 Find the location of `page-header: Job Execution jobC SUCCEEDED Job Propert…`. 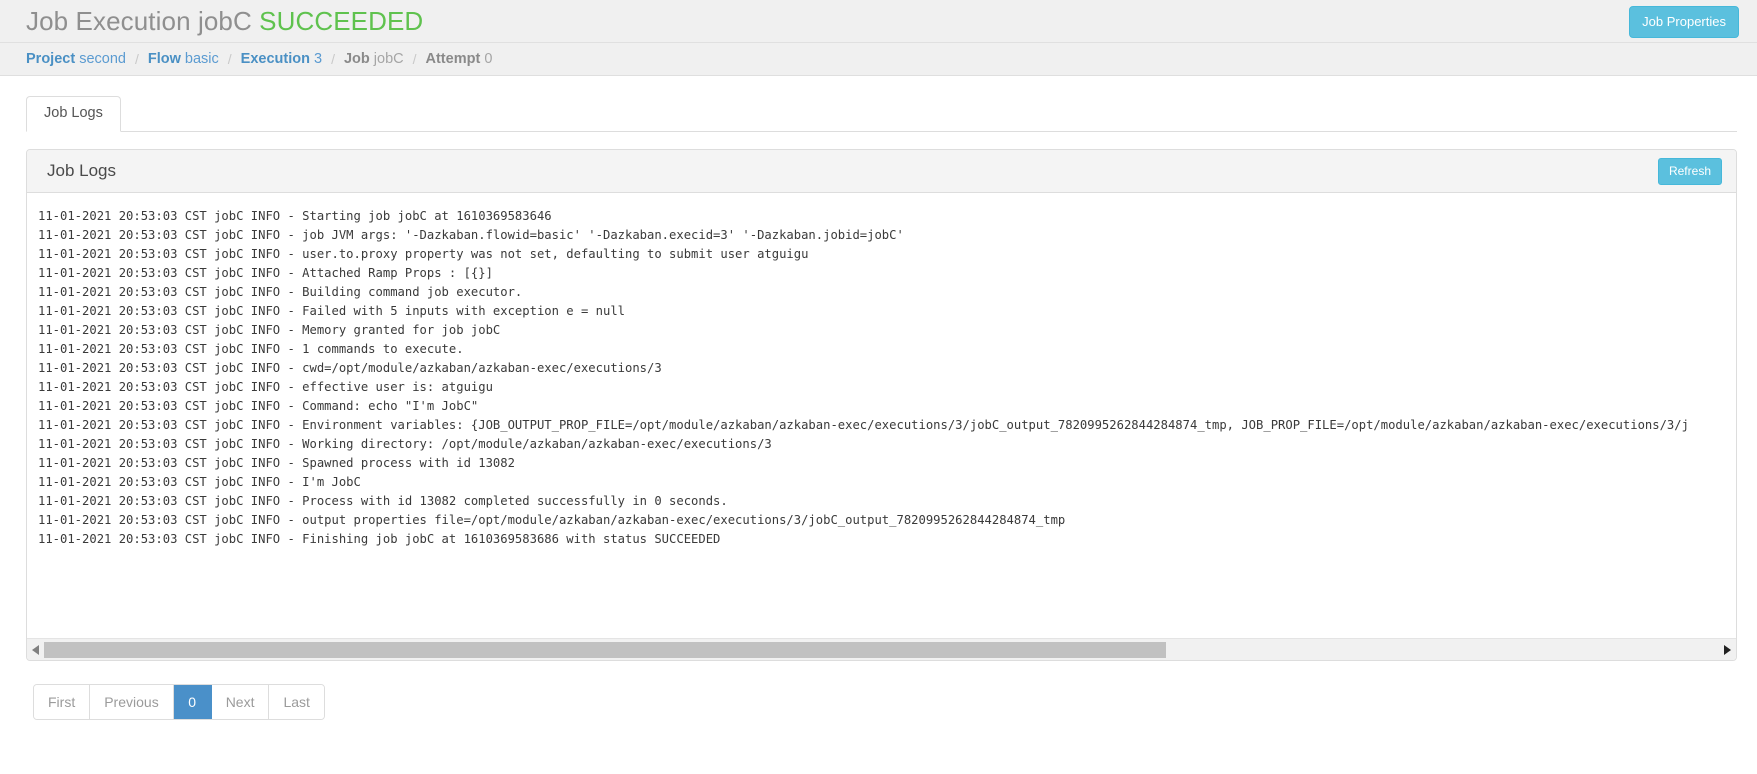

page-header: Job Execution jobC SUCCEEDED Job Propert… is located at coordinates (878, 21).